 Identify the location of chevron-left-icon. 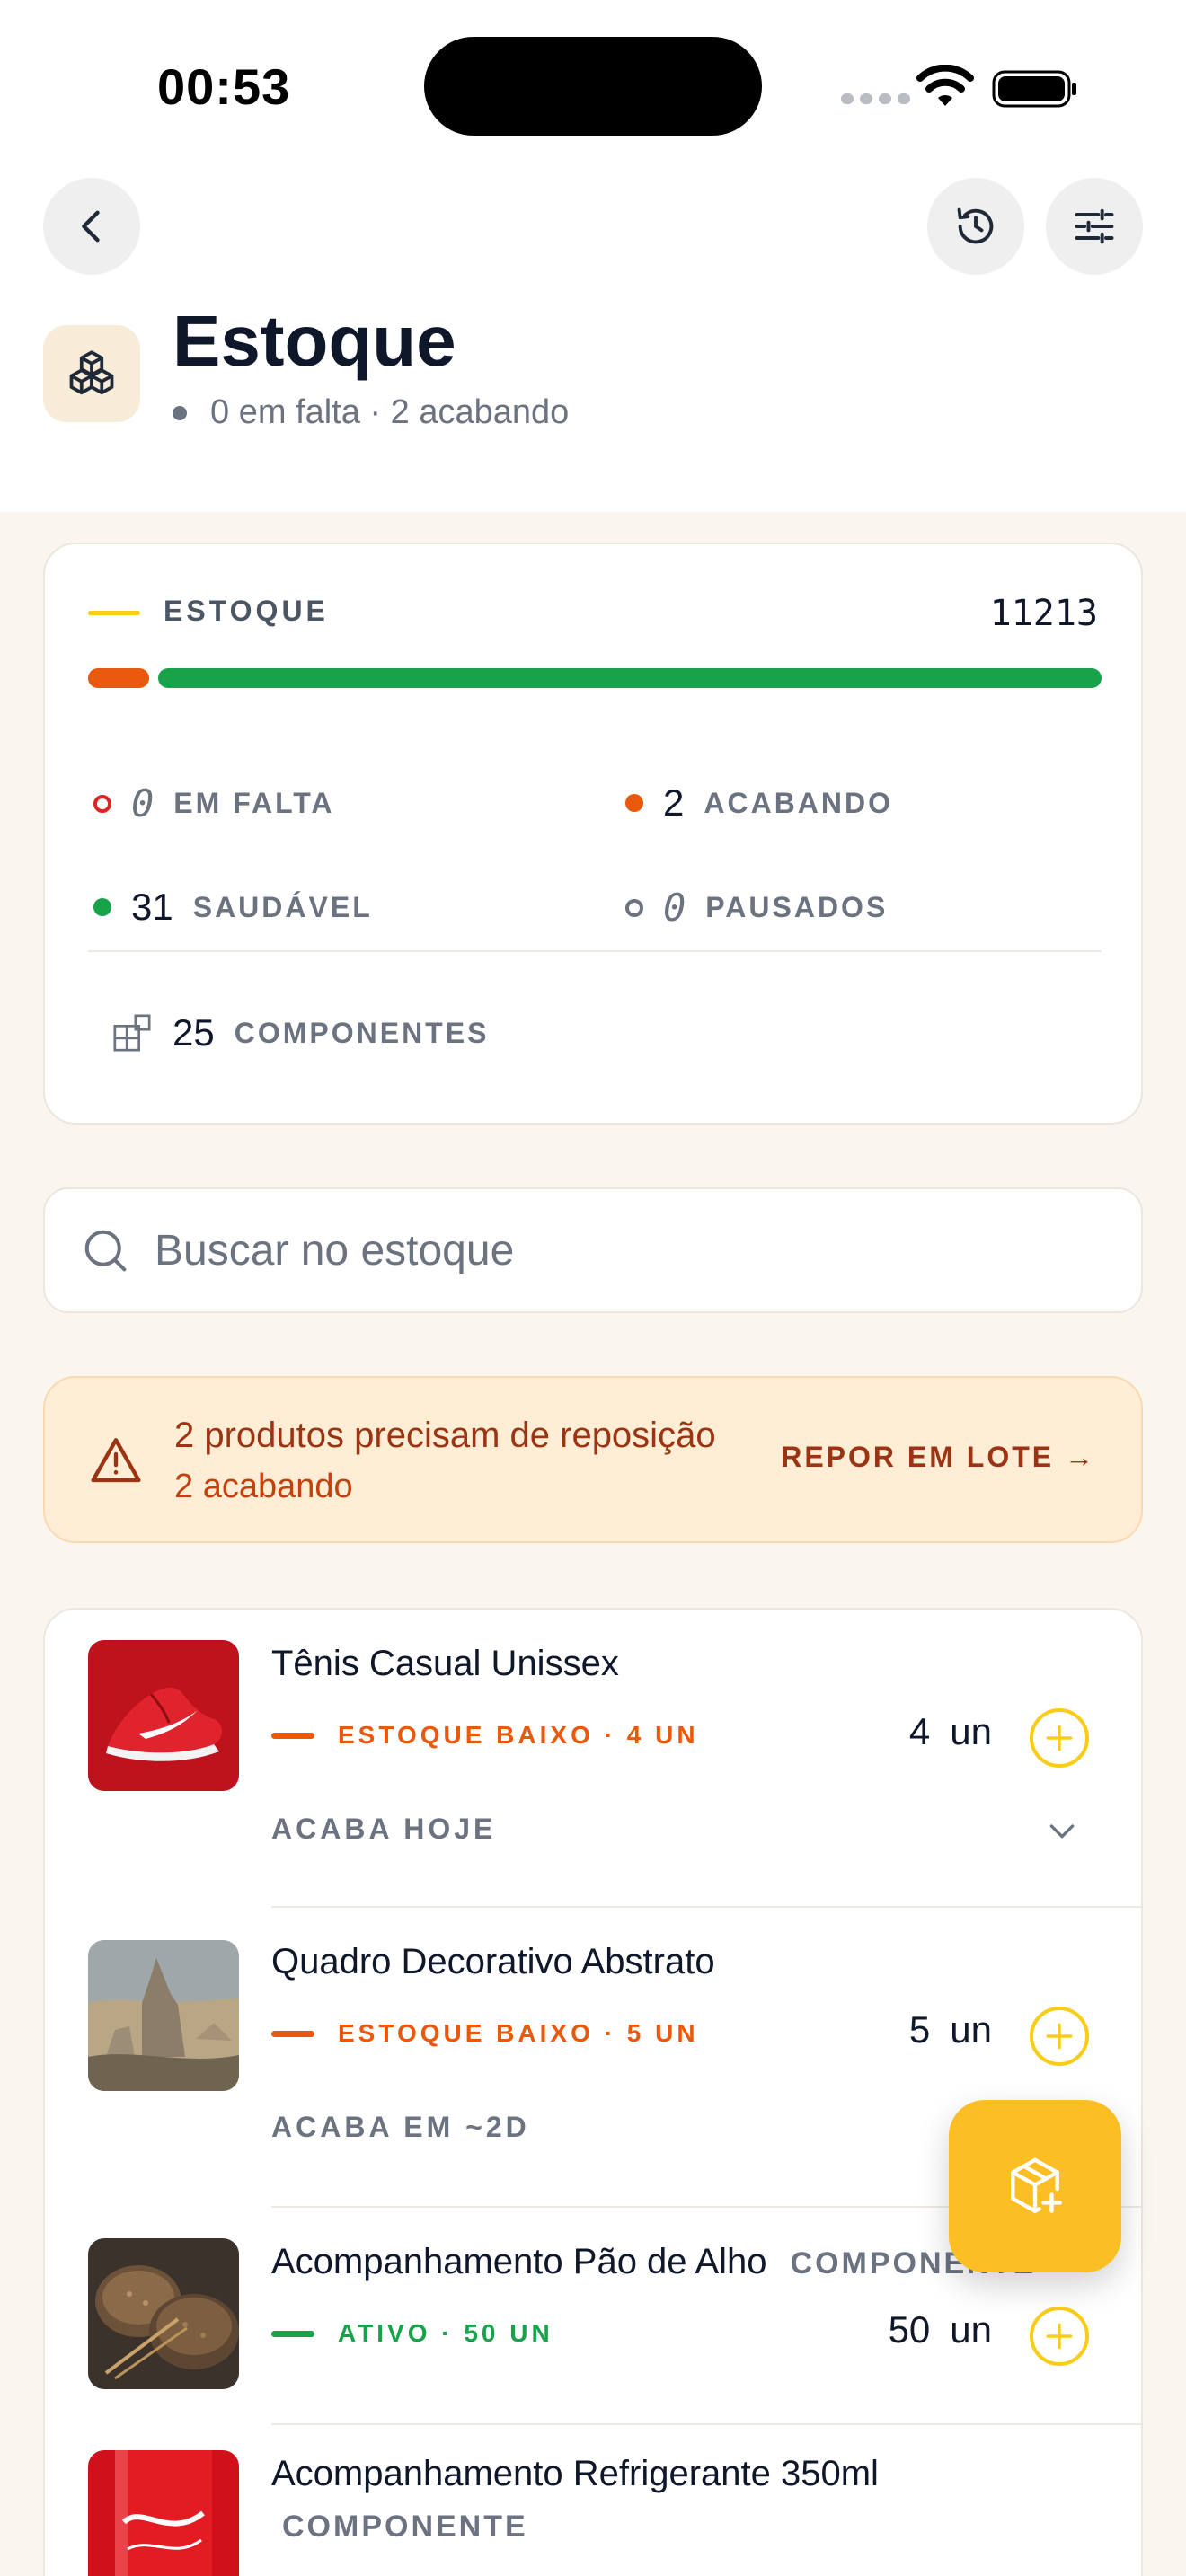
(91, 226).